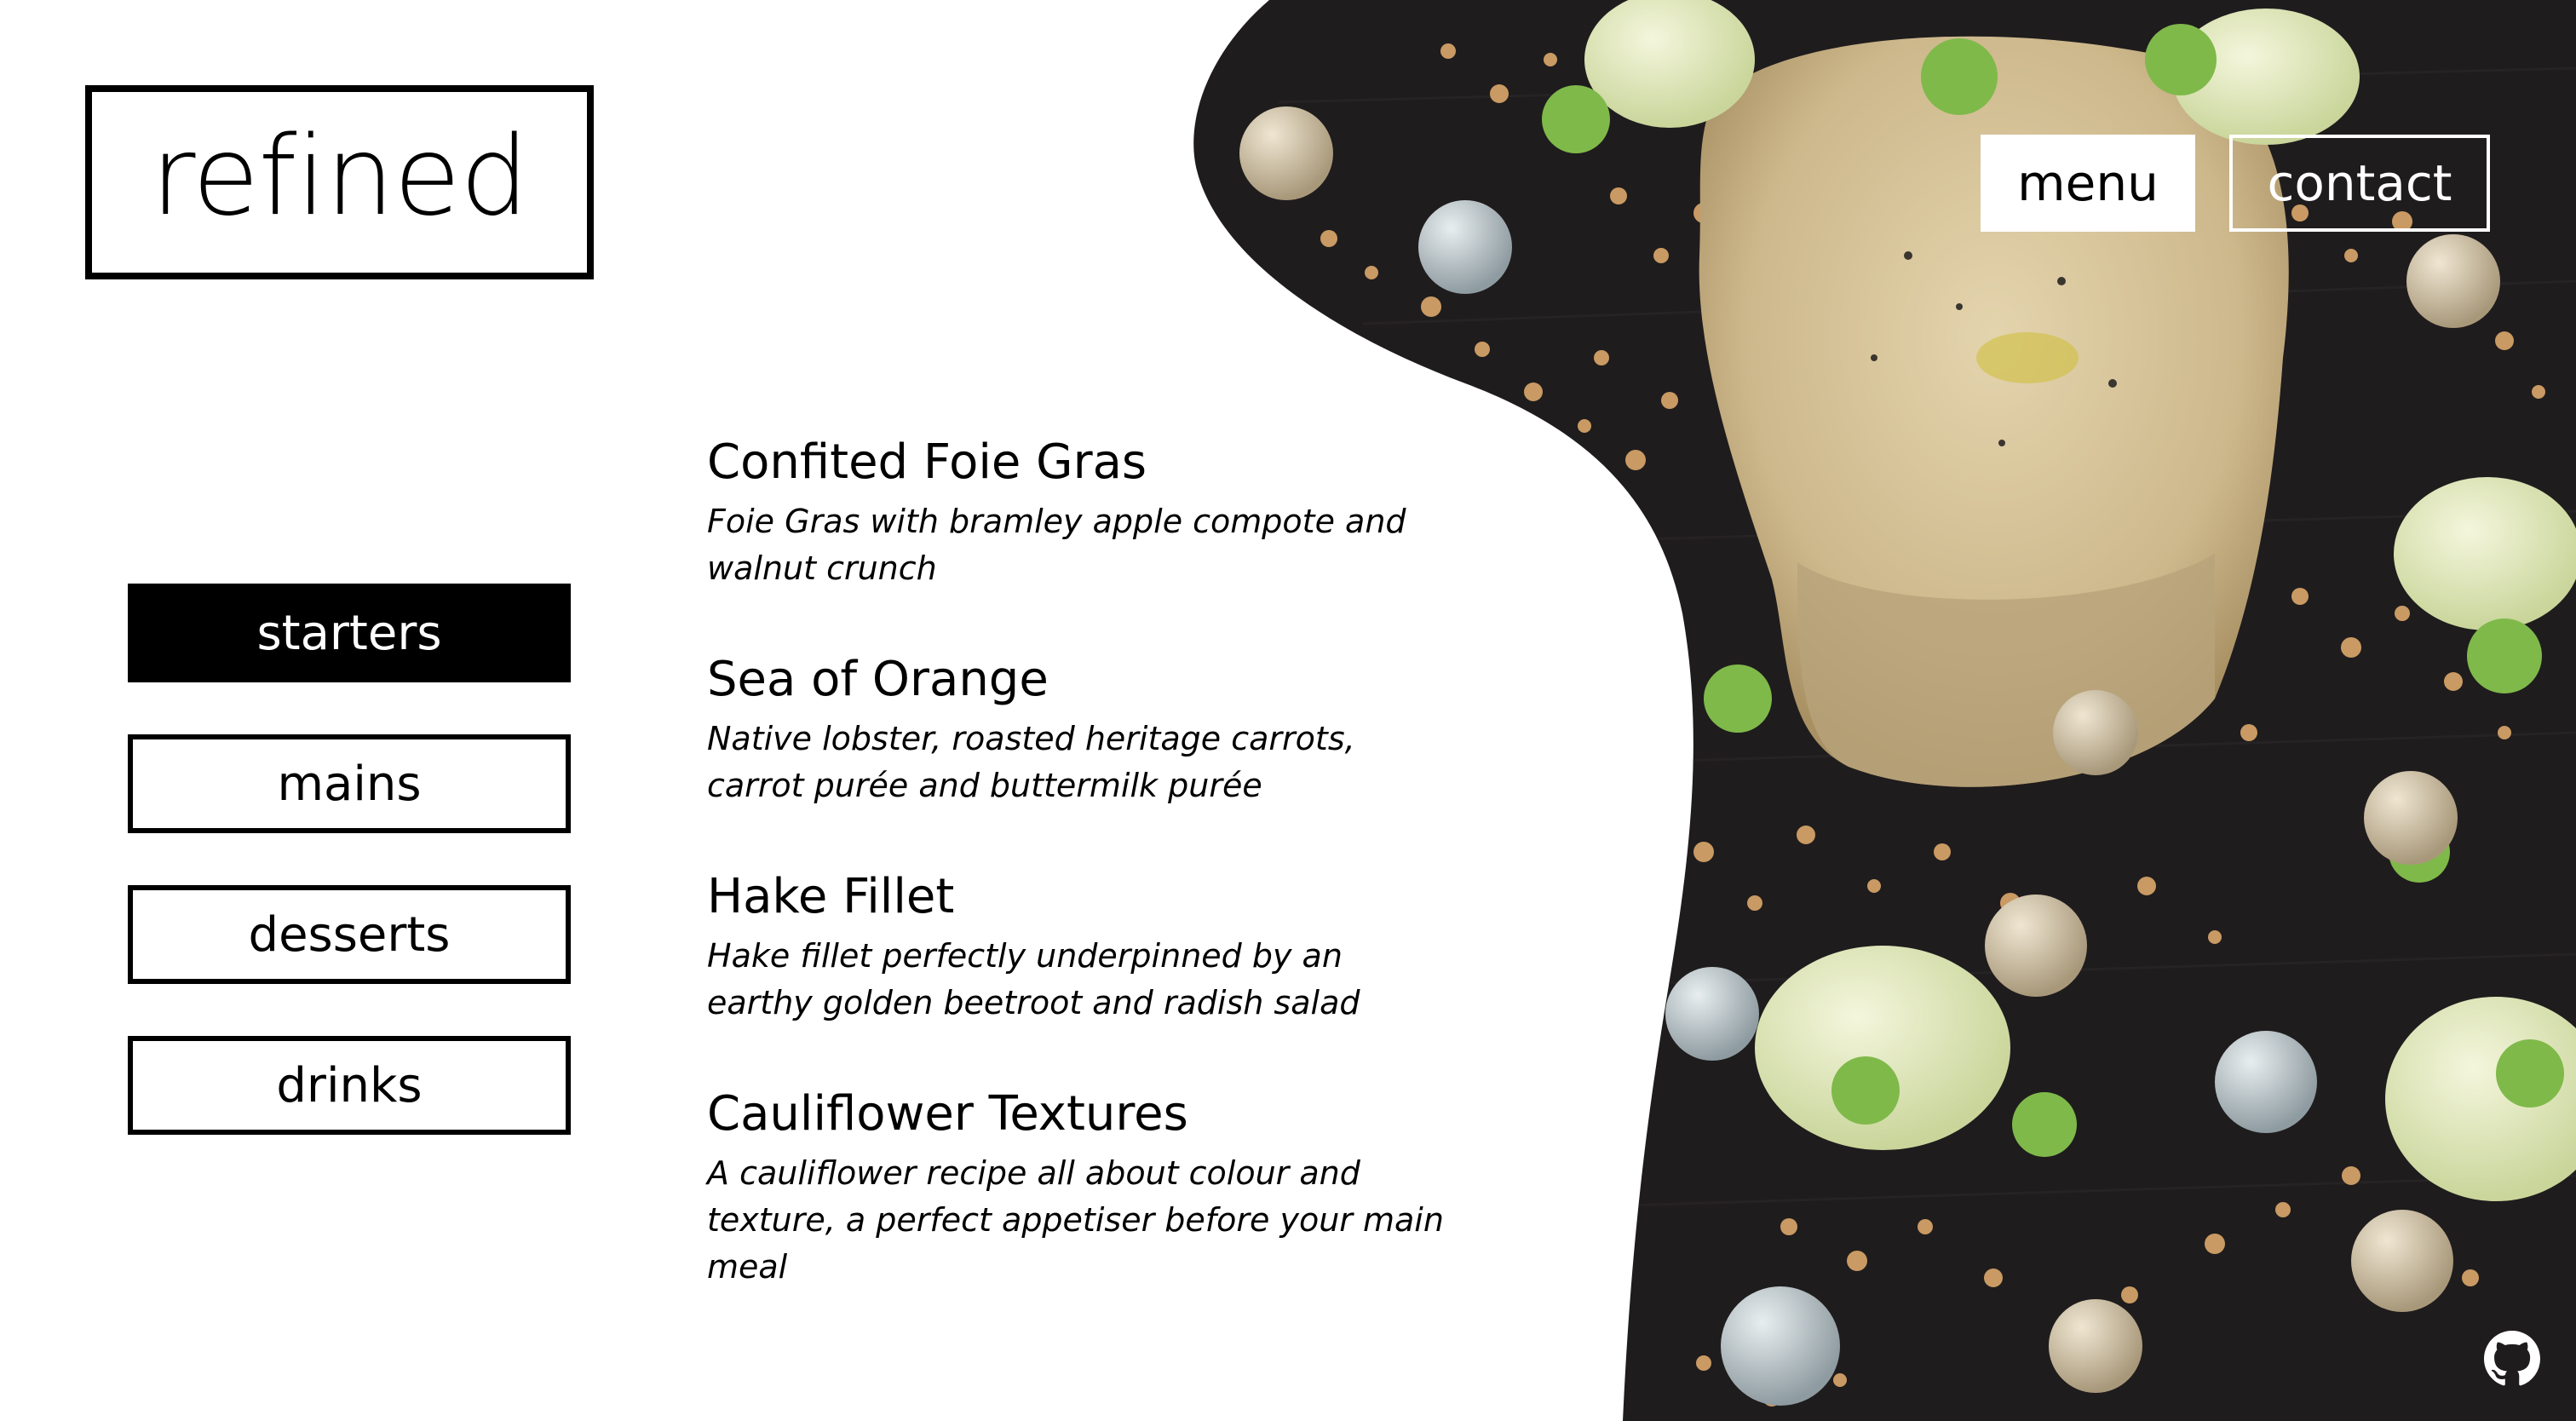  Describe the element at coordinates (349, 1085) in the screenshot. I see `category-tab-drinks: drinks` at that location.